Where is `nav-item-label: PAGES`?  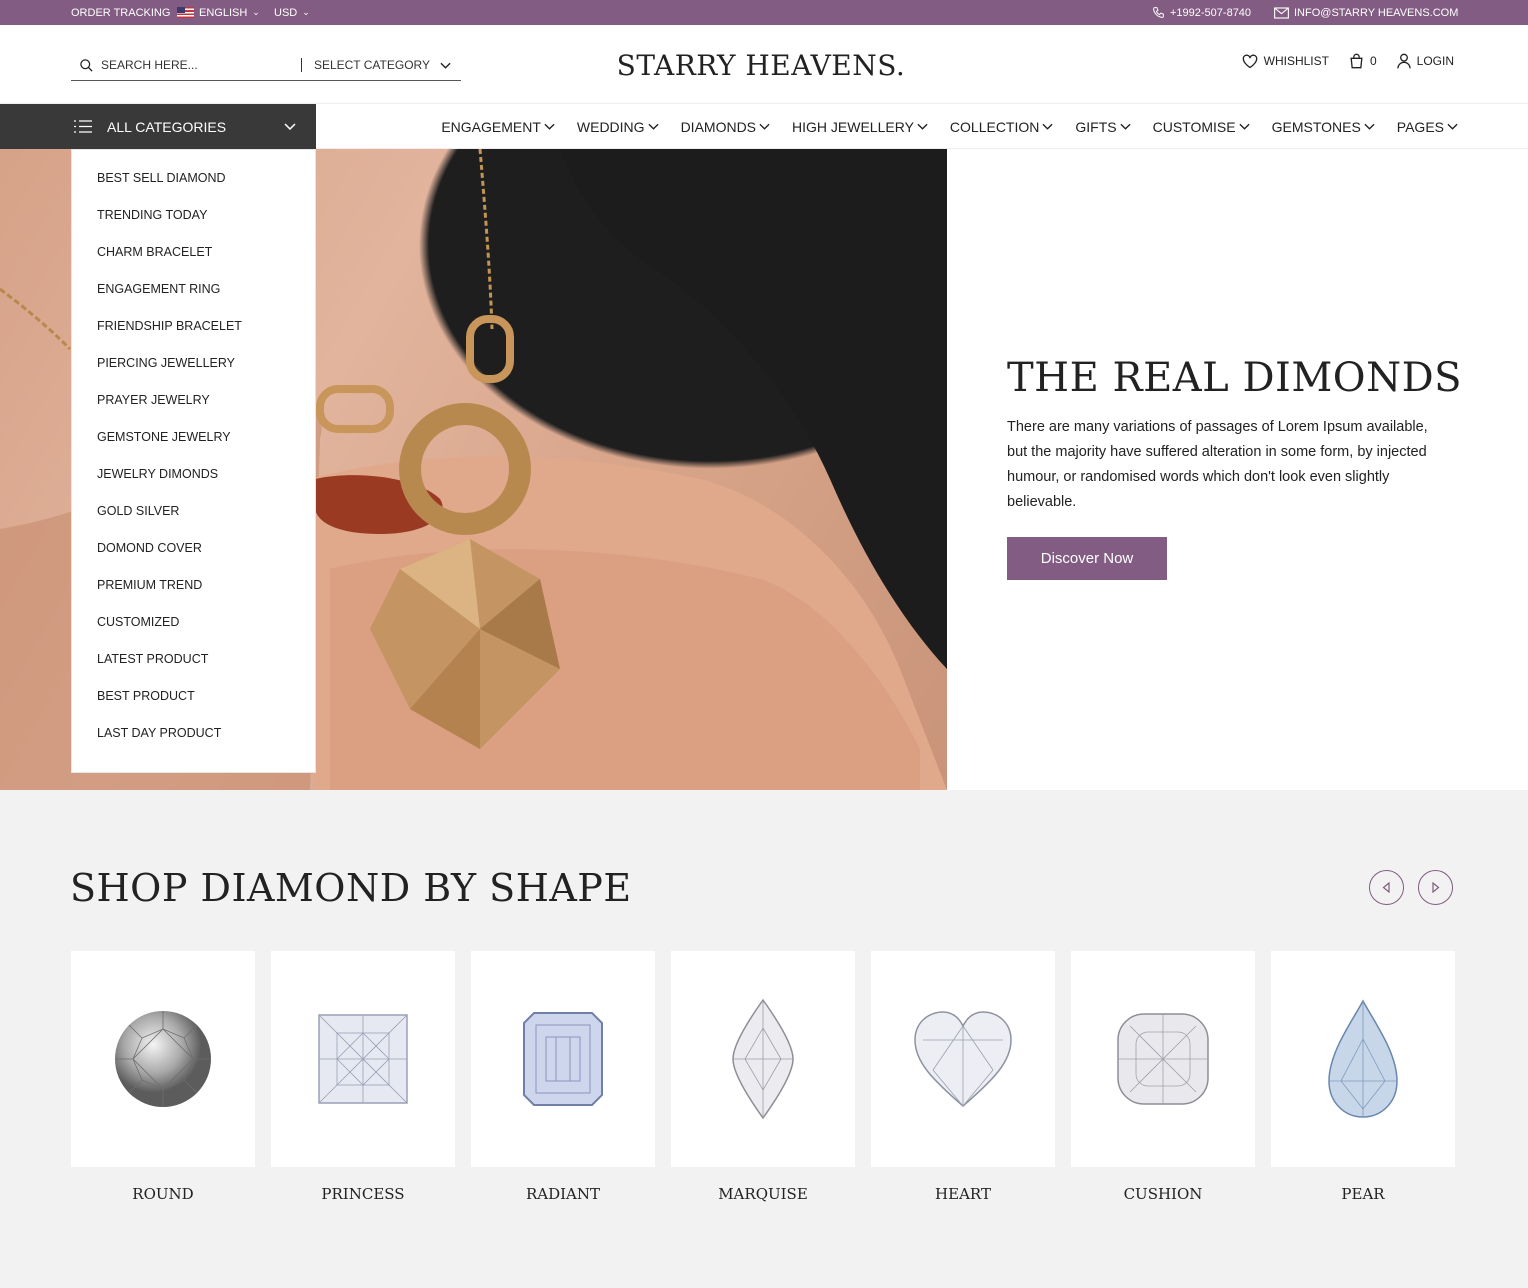 nav-item-label: PAGES is located at coordinates (1420, 126).